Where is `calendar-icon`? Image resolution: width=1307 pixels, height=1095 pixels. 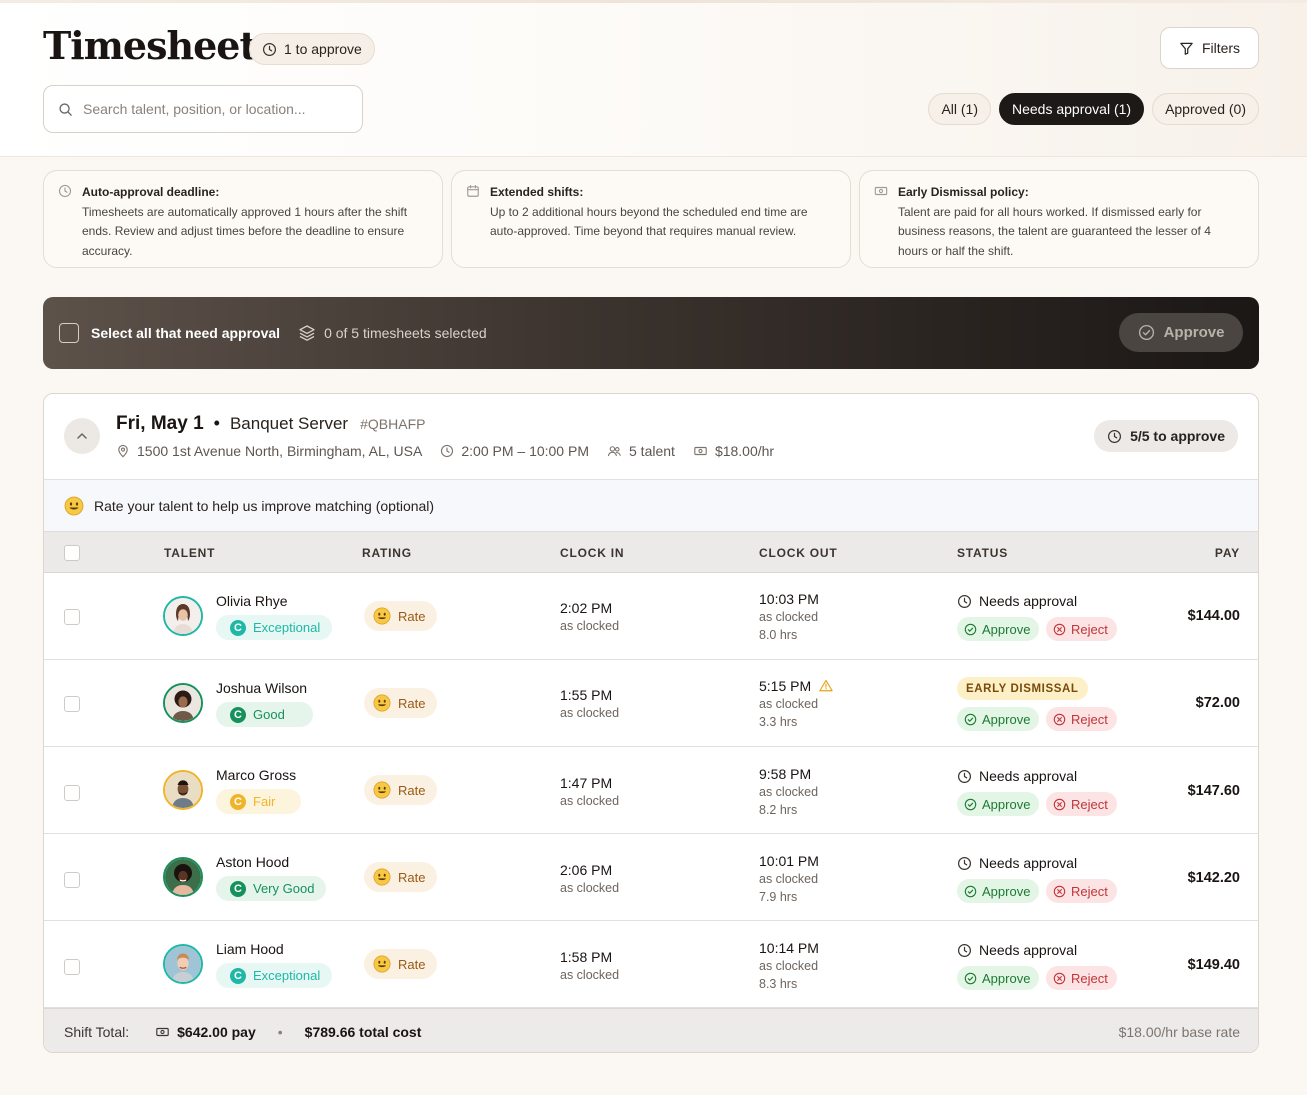
calendar-icon is located at coordinates (473, 191).